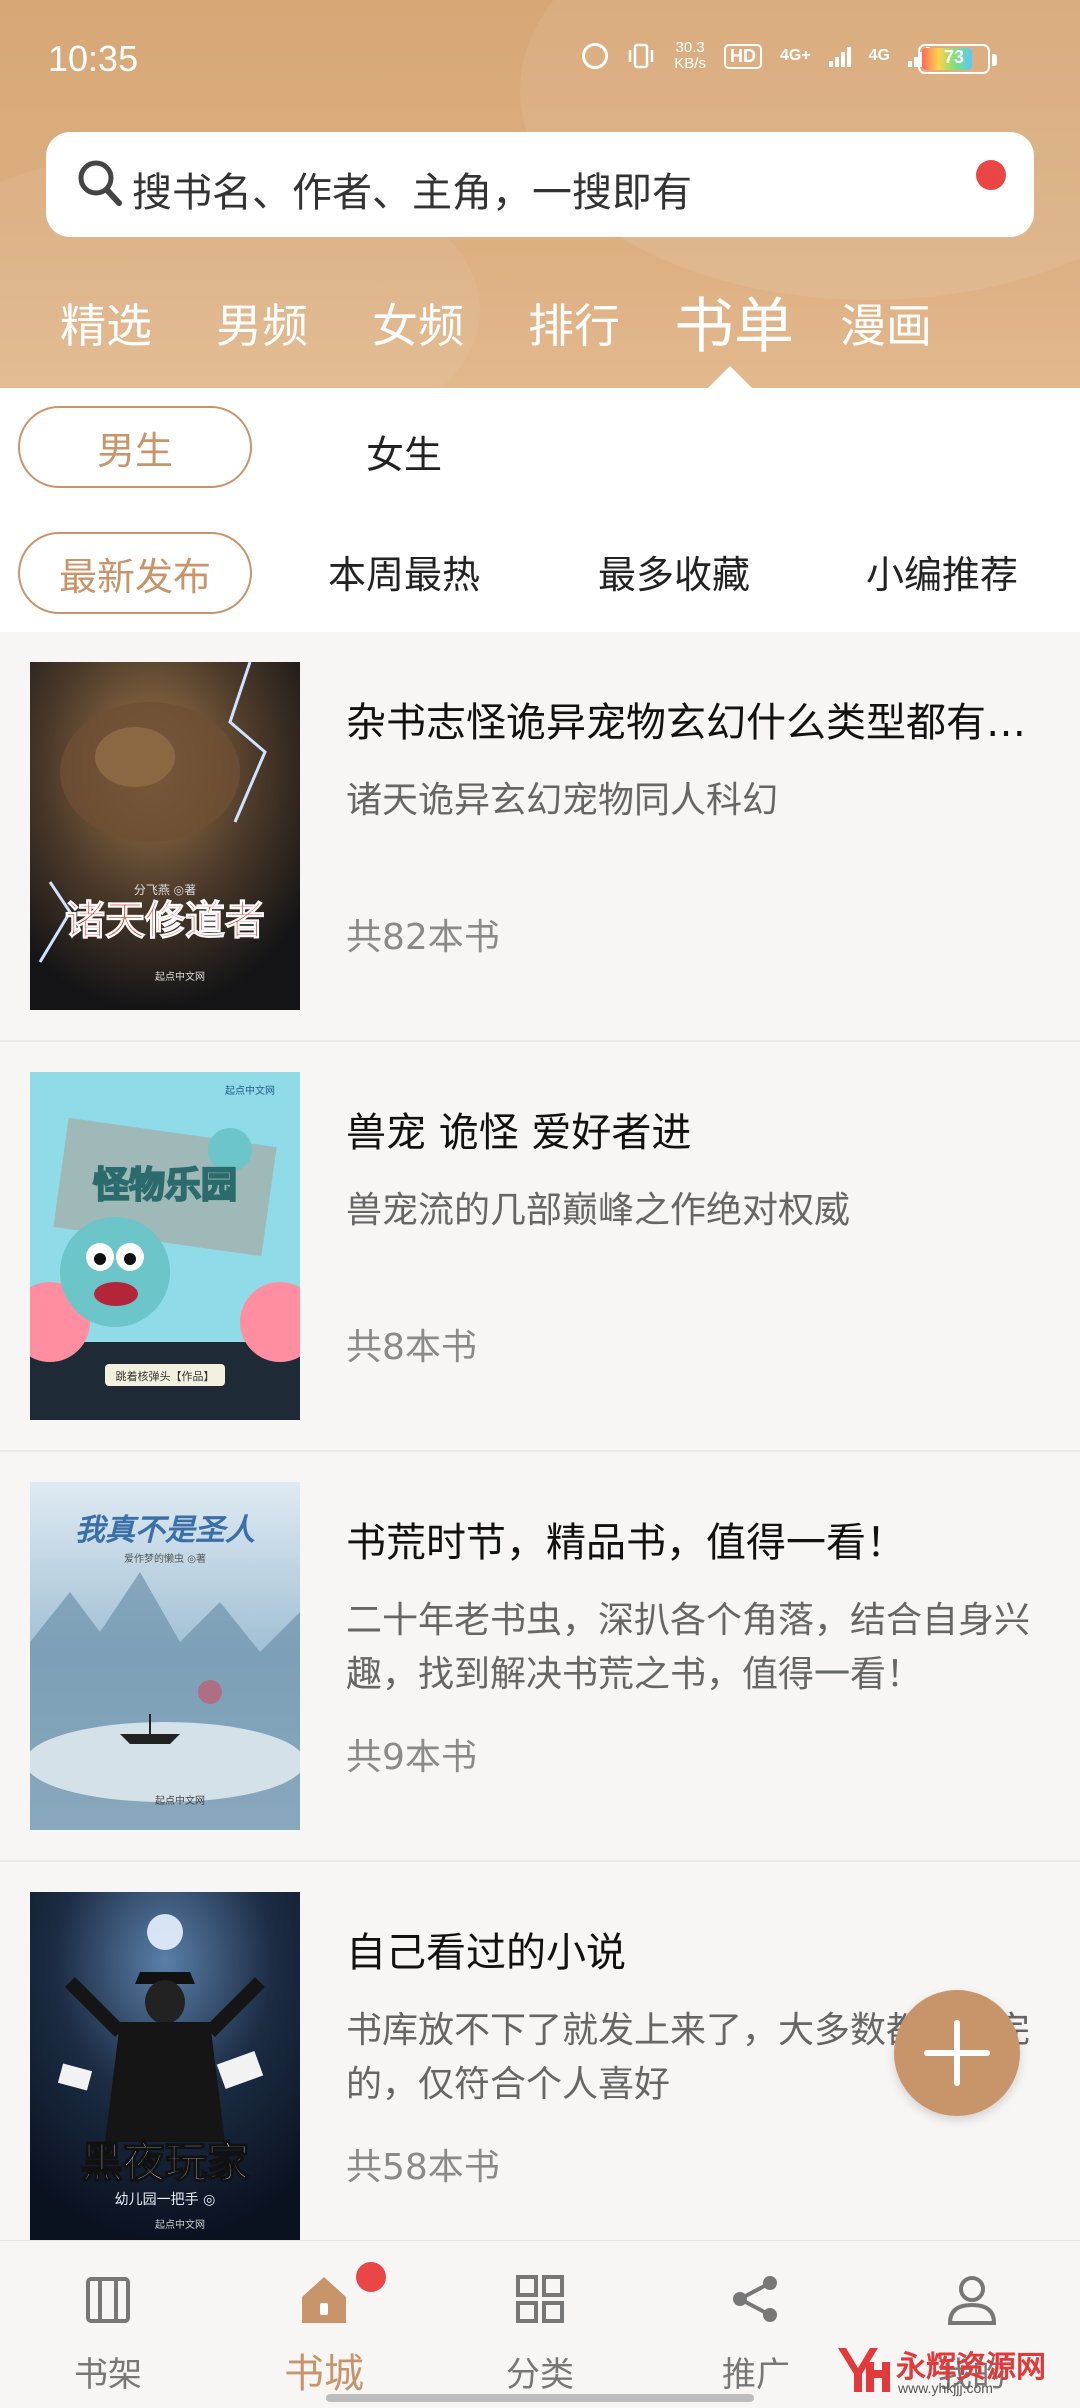 Image resolution: width=1080 pixels, height=2408 pixels. What do you see at coordinates (690, 63) in the screenshot?
I see `speed-unit: KB/s` at bounding box center [690, 63].